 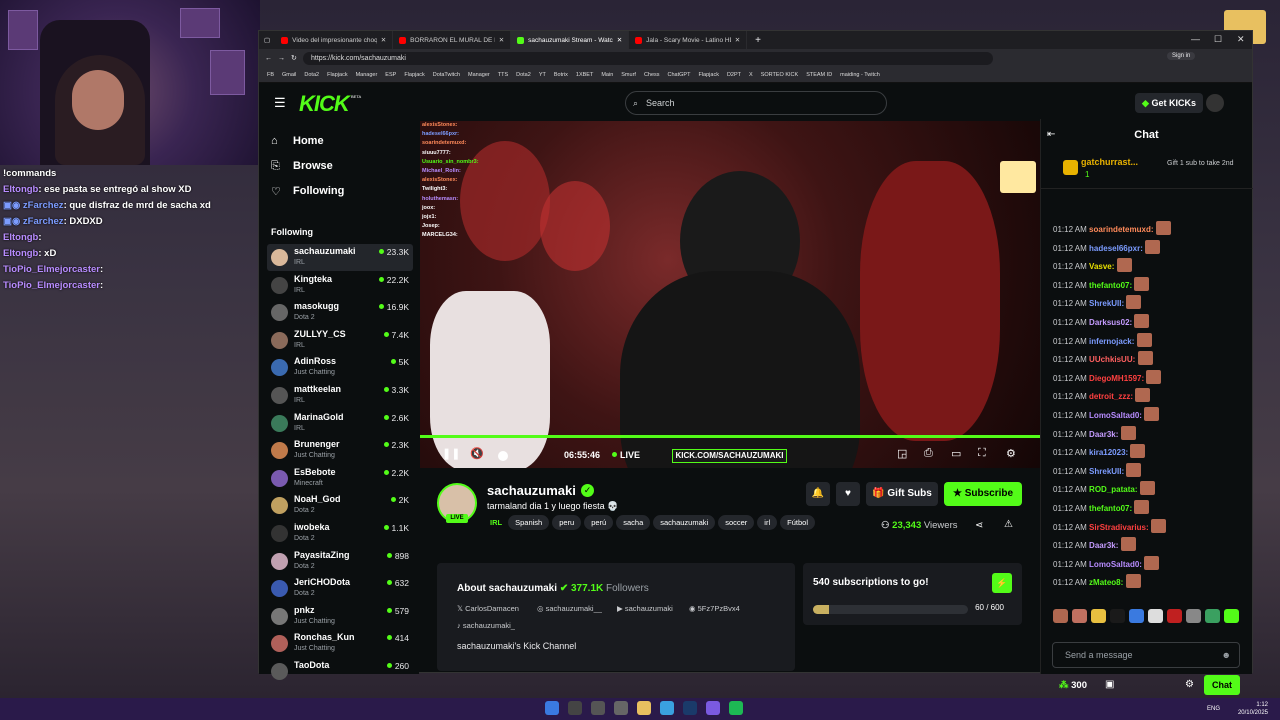 I want to click on following-item: Ronchas_Kun Just Chatting 414, so click(x=340, y=643).